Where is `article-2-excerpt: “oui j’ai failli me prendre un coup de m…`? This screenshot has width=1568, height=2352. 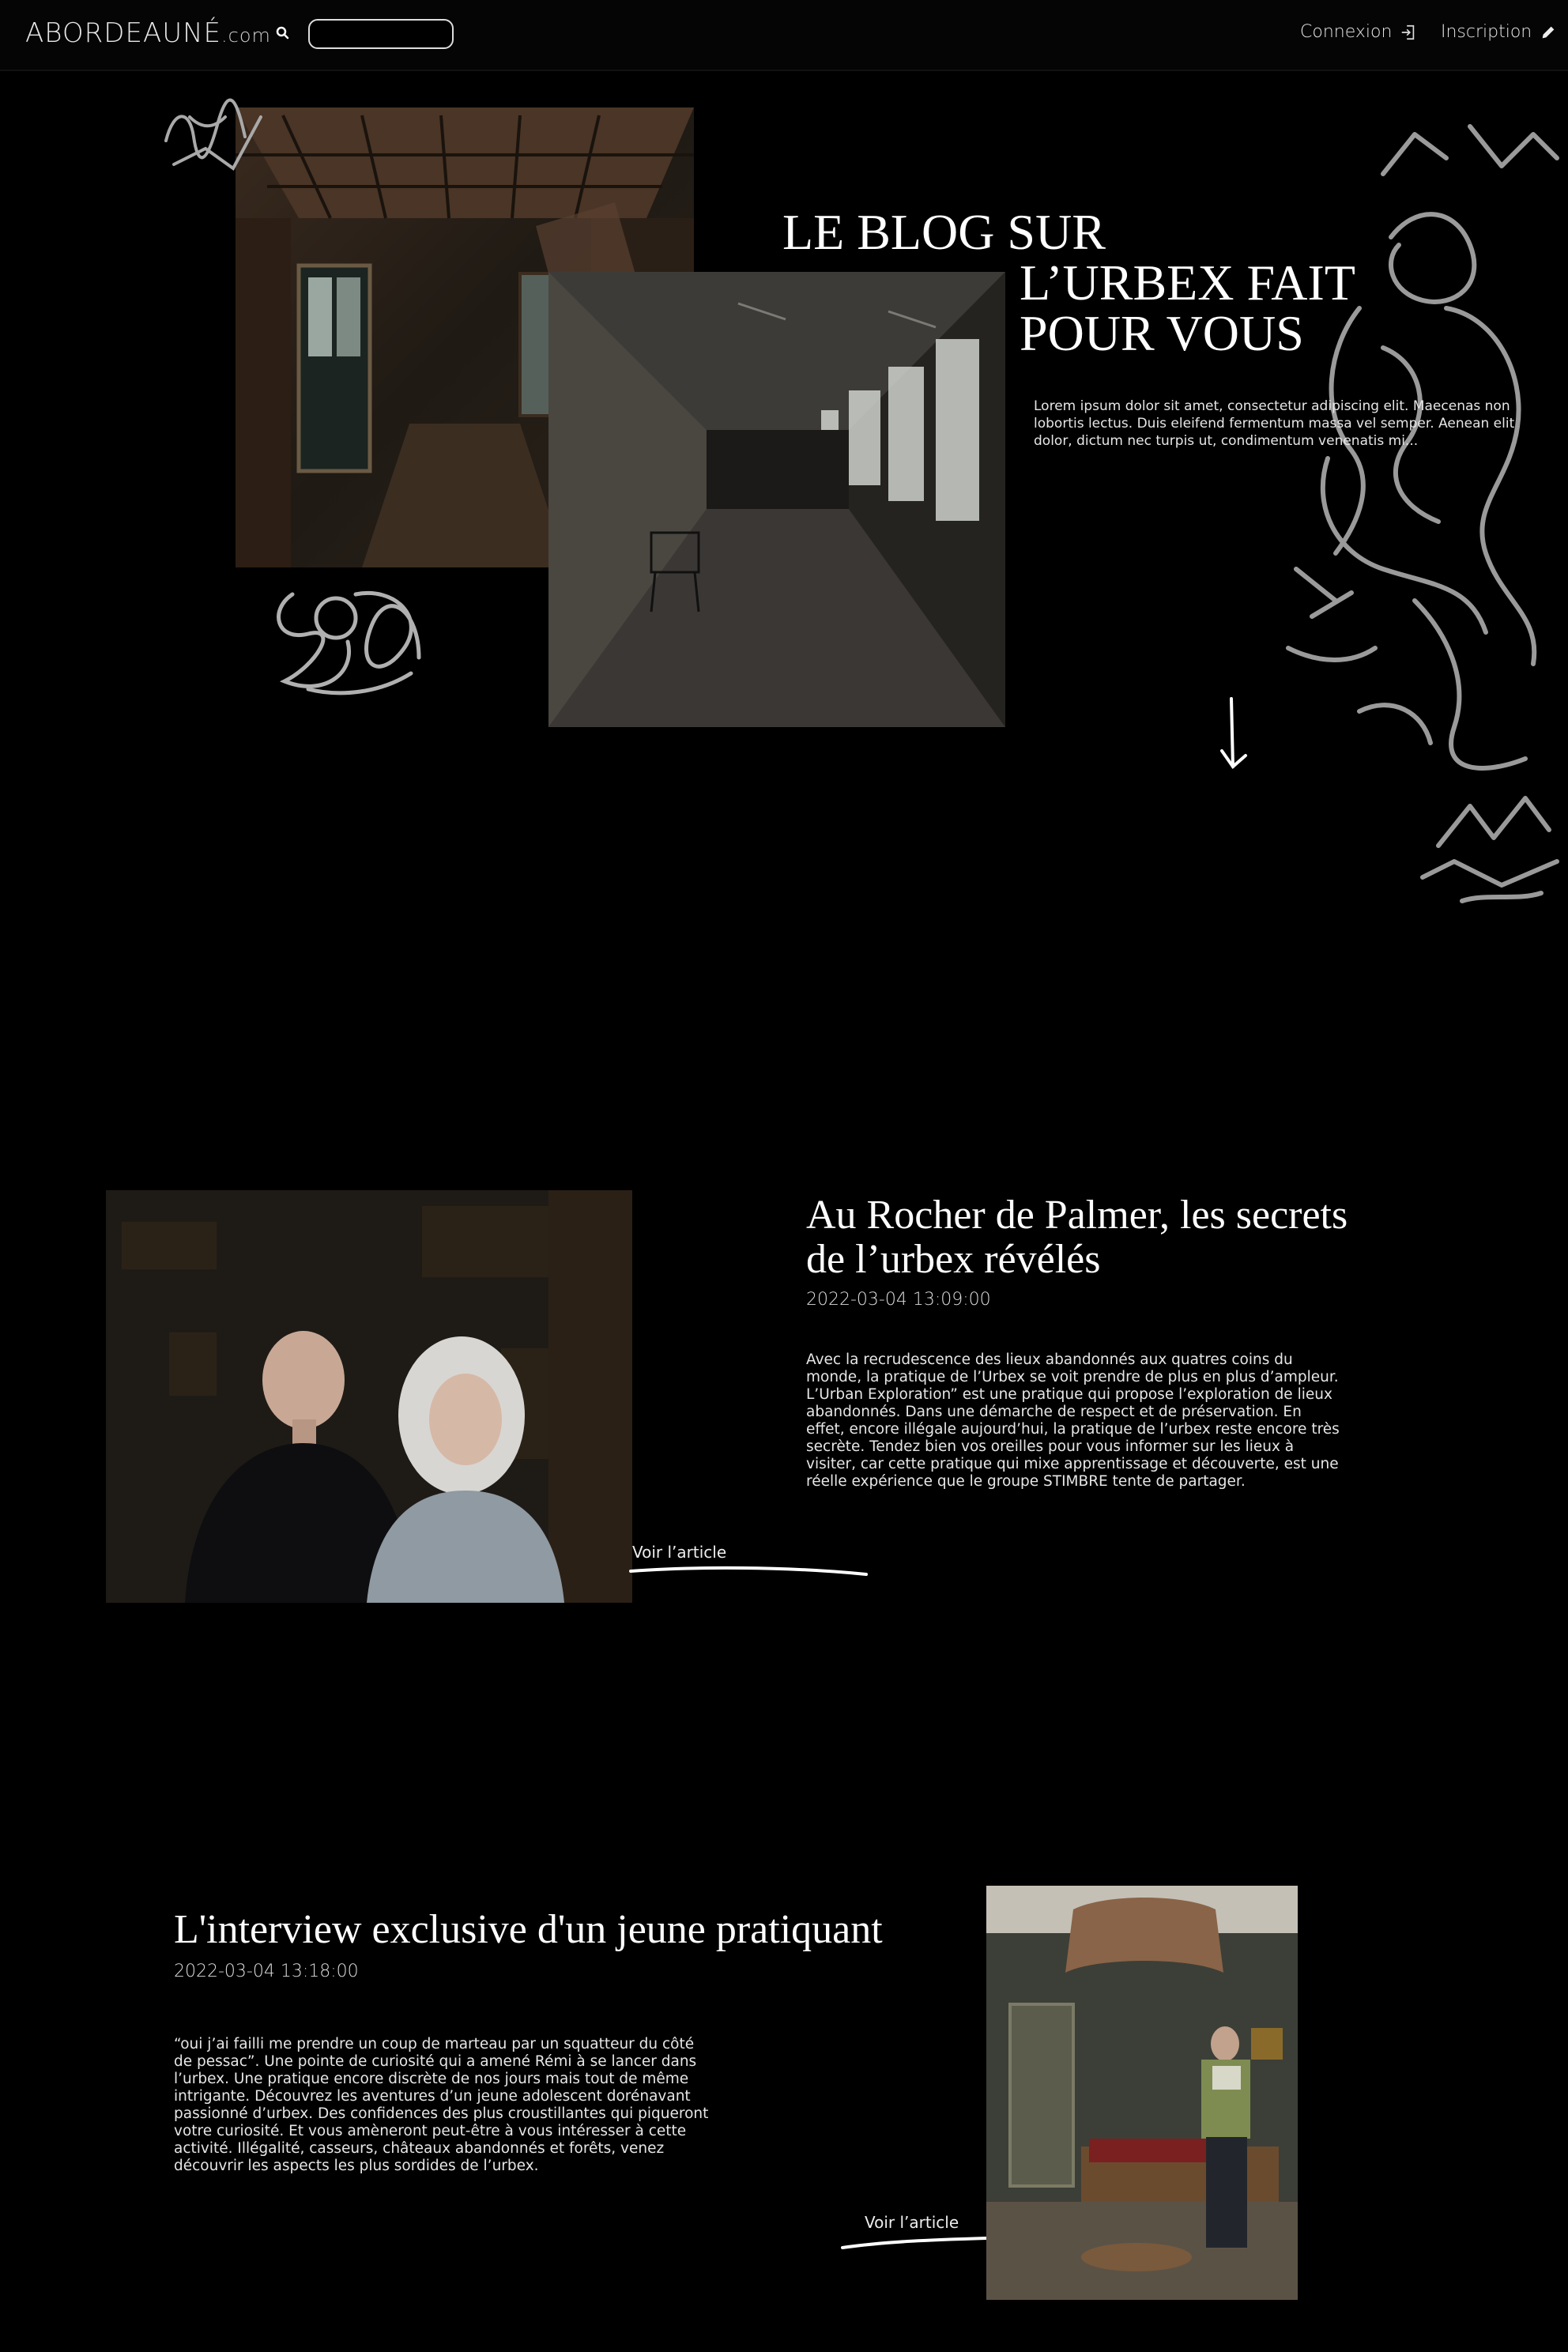
article-2-excerpt: “oui j’ai failli me prendre un coup de m… is located at coordinates (442, 2105).